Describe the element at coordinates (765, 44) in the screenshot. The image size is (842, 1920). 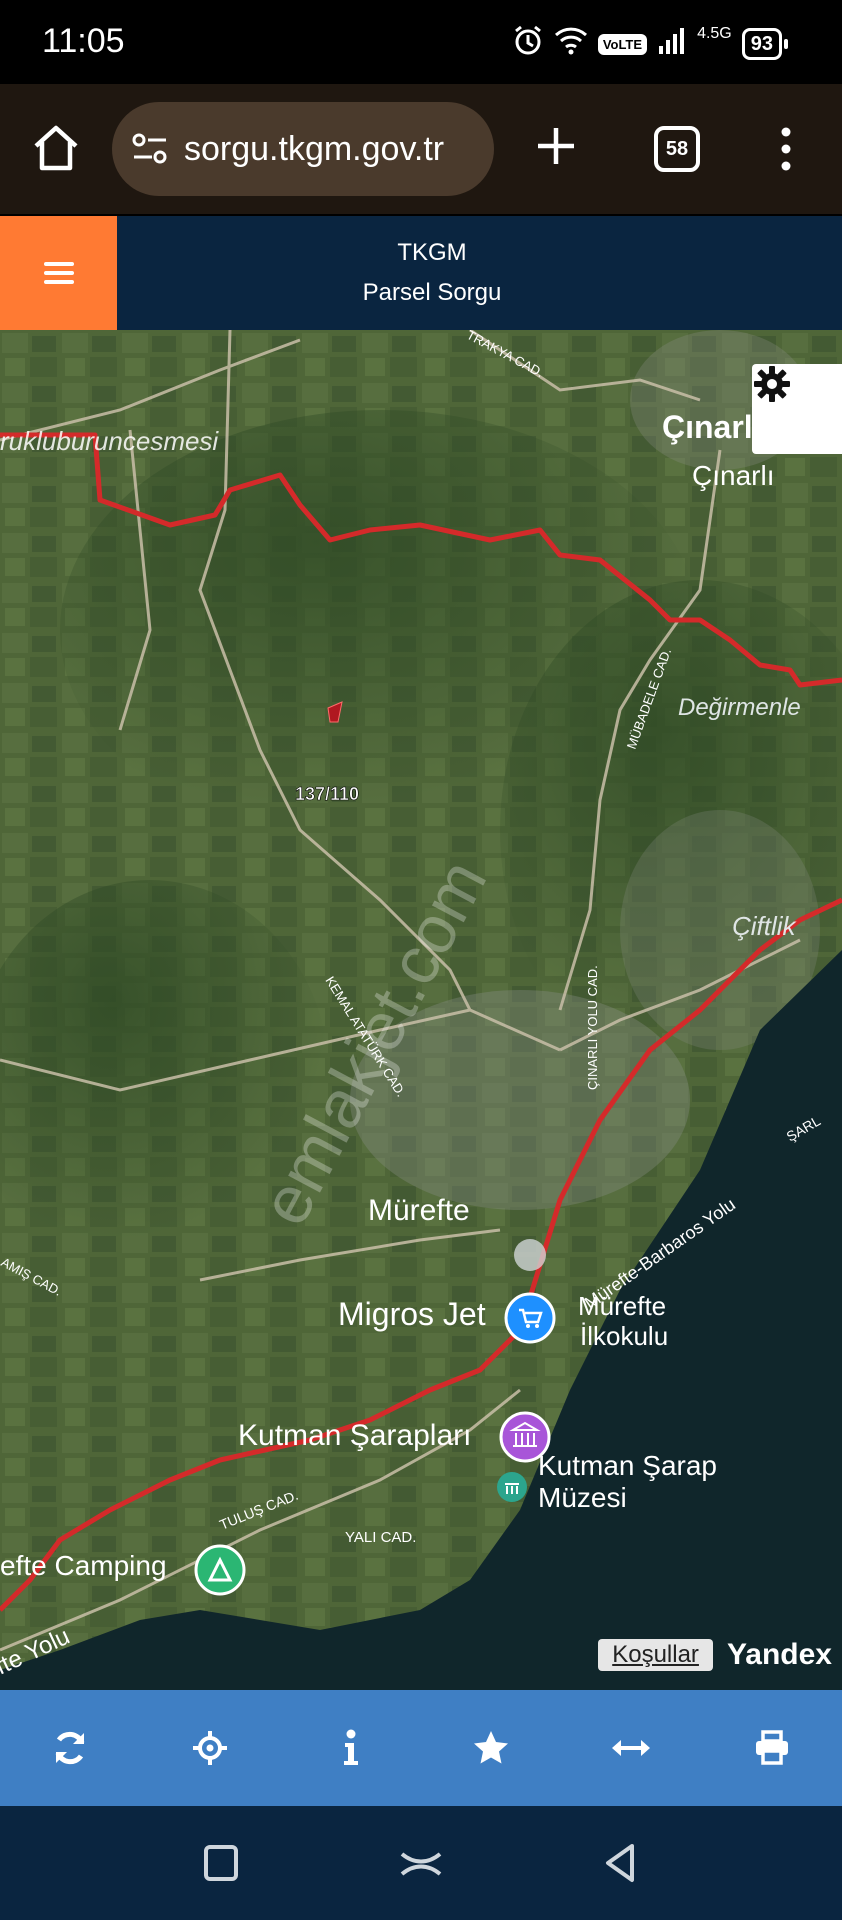
I see `battery-indicator: 93` at that location.